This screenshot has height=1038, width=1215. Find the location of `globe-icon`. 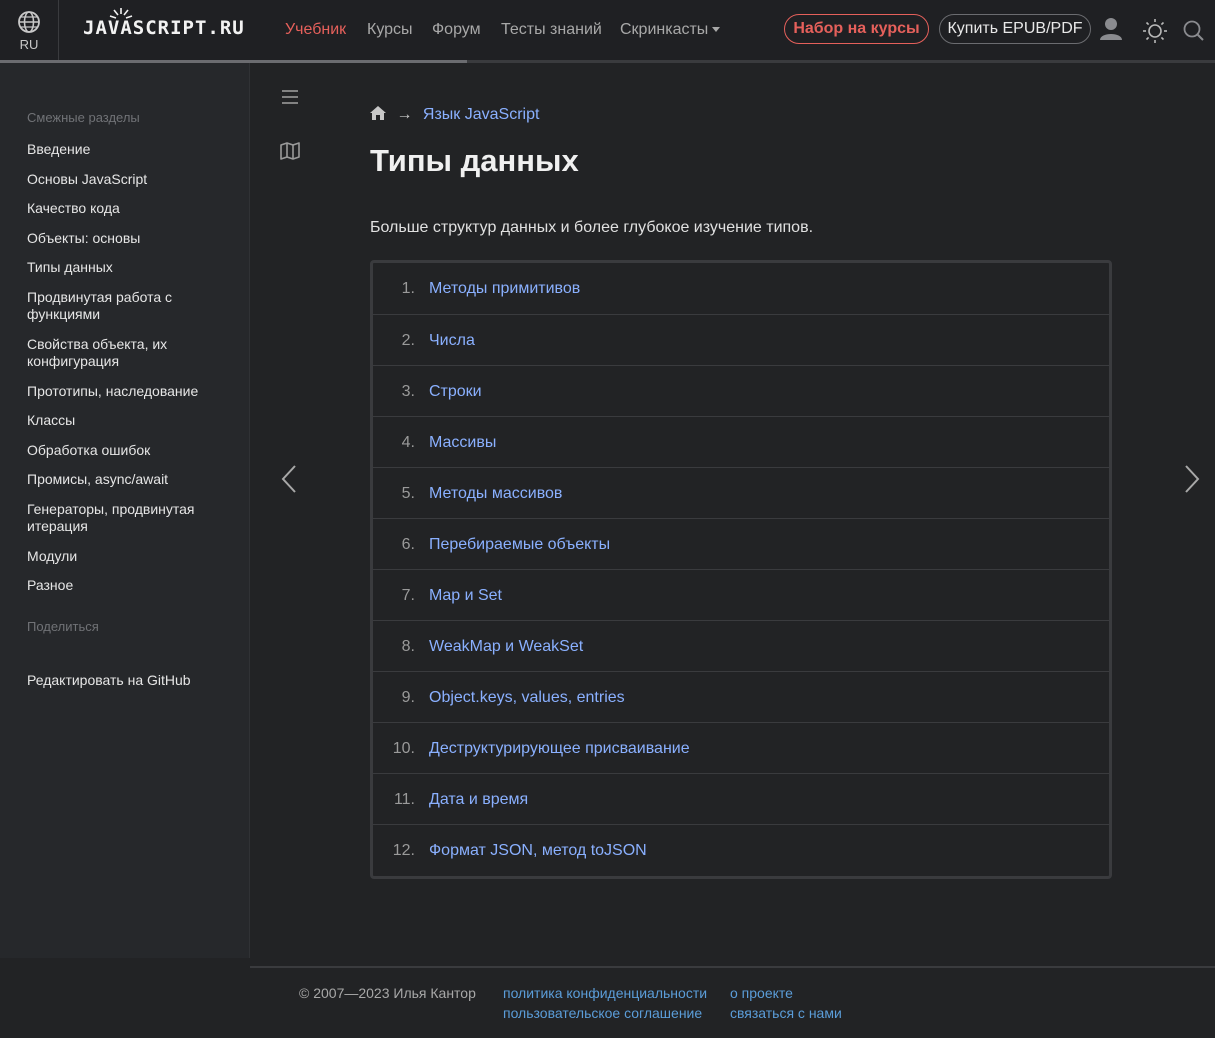

globe-icon is located at coordinates (29, 22).